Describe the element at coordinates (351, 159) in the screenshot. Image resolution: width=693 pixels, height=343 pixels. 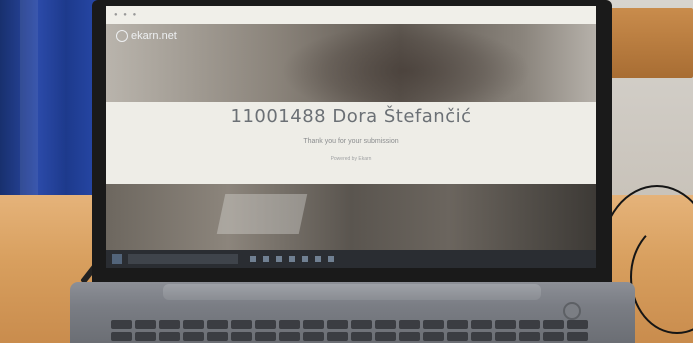
I see `powered-by-link: Powered by Ekarn` at that location.